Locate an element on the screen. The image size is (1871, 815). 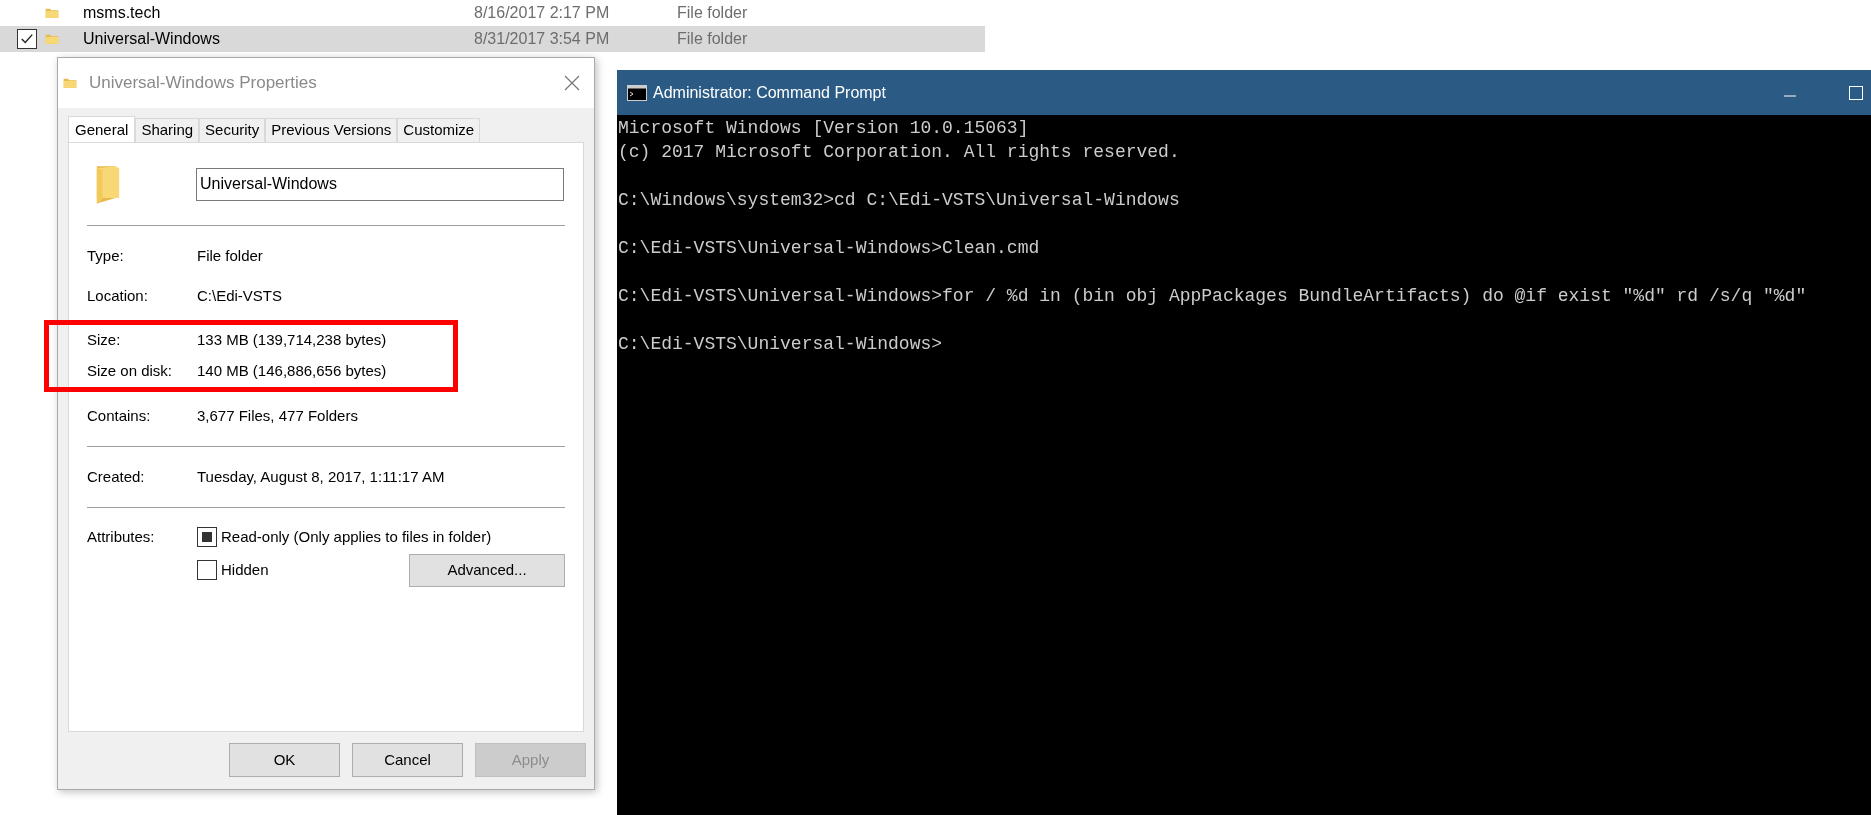
console-line: C:\Windows\system32>cd C:\Edi-VSTS\Universal-Windows is located at coordinates (899, 200).